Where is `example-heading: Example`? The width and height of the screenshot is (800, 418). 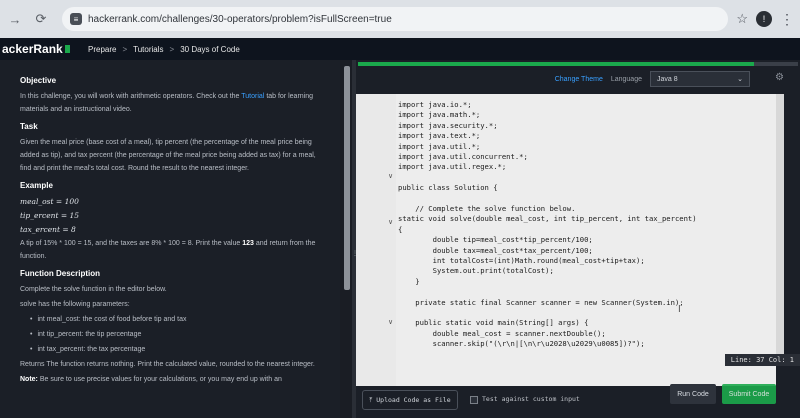
example-heading: Example is located at coordinates (36, 185).